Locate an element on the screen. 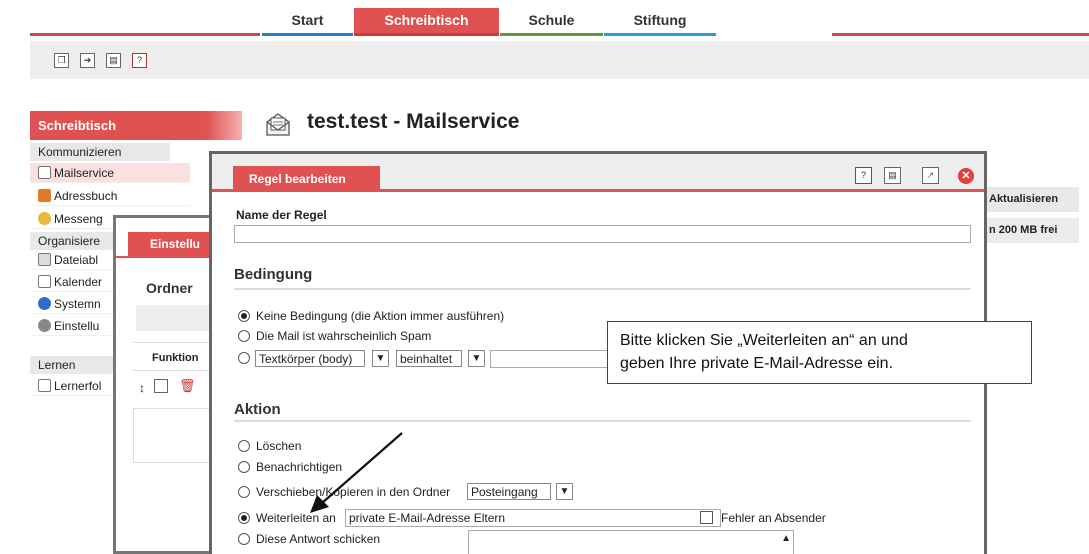  sidebar-item-label: Einstellu is located at coordinates (77, 326).